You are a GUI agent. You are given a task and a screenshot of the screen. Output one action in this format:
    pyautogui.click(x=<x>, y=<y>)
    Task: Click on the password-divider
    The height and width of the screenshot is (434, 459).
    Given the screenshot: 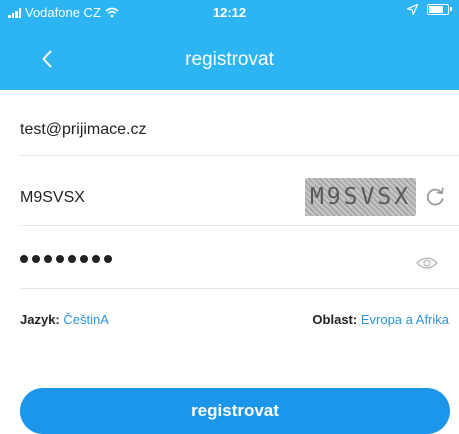 What is the action you would take?
    pyautogui.click(x=239, y=288)
    